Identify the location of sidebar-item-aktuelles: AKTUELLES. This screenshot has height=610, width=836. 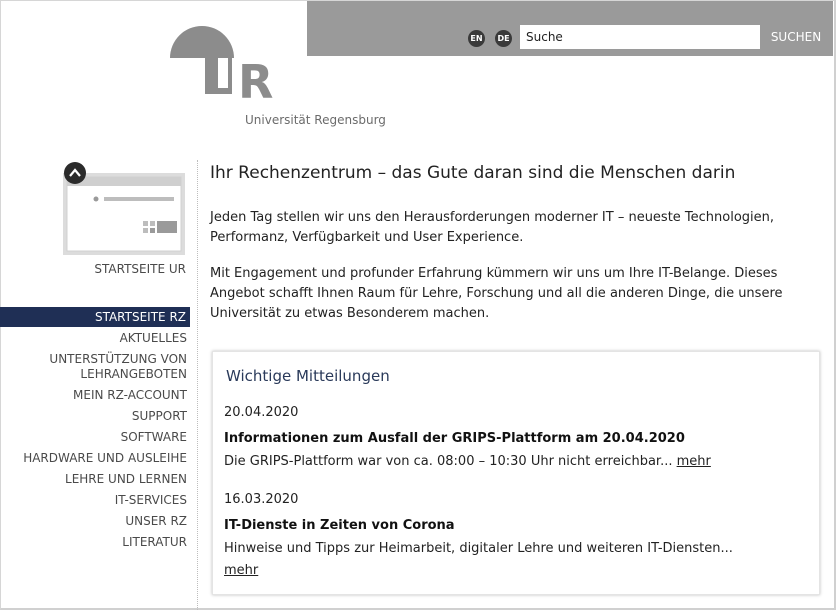
(95, 338).